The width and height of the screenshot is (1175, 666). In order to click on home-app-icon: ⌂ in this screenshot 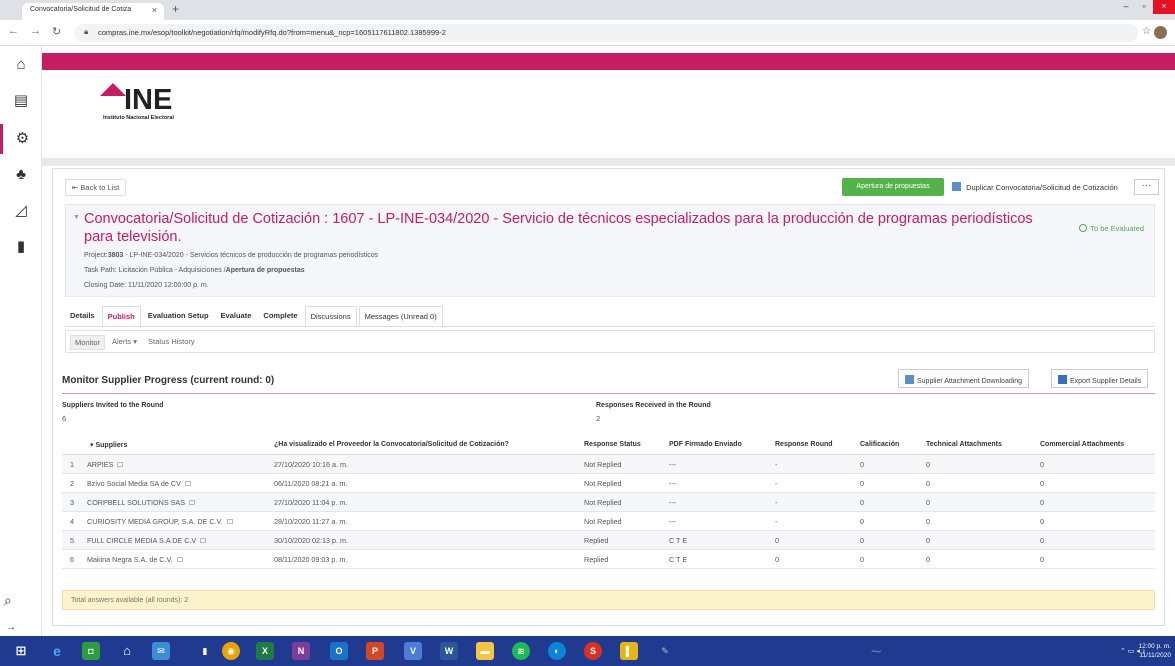, I will do `click(127, 651)`.